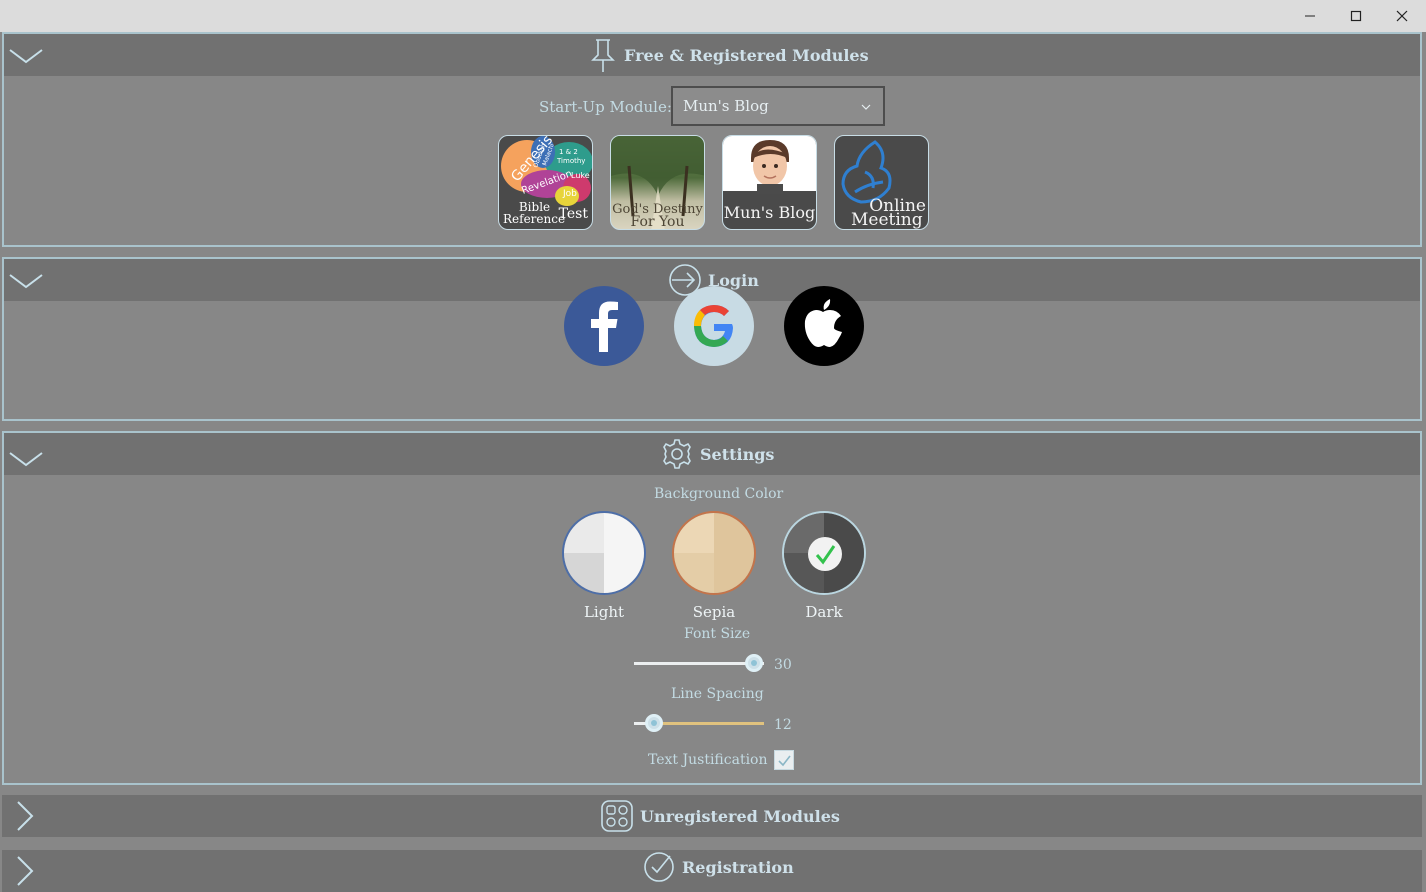 The image size is (1426, 892). What do you see at coordinates (769, 212) in the screenshot?
I see `tile-label-line1: Mun's Blog` at bounding box center [769, 212].